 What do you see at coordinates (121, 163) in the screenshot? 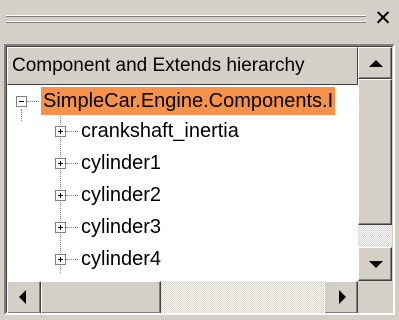
I see `tree-node-label: cylinder1` at bounding box center [121, 163].